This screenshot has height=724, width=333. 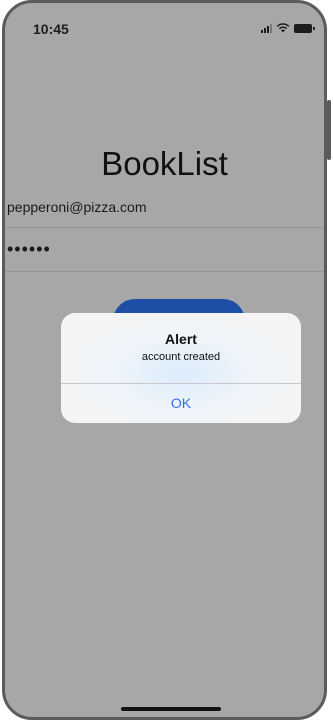 I want to click on status-time: 10:45, so click(x=51, y=29).